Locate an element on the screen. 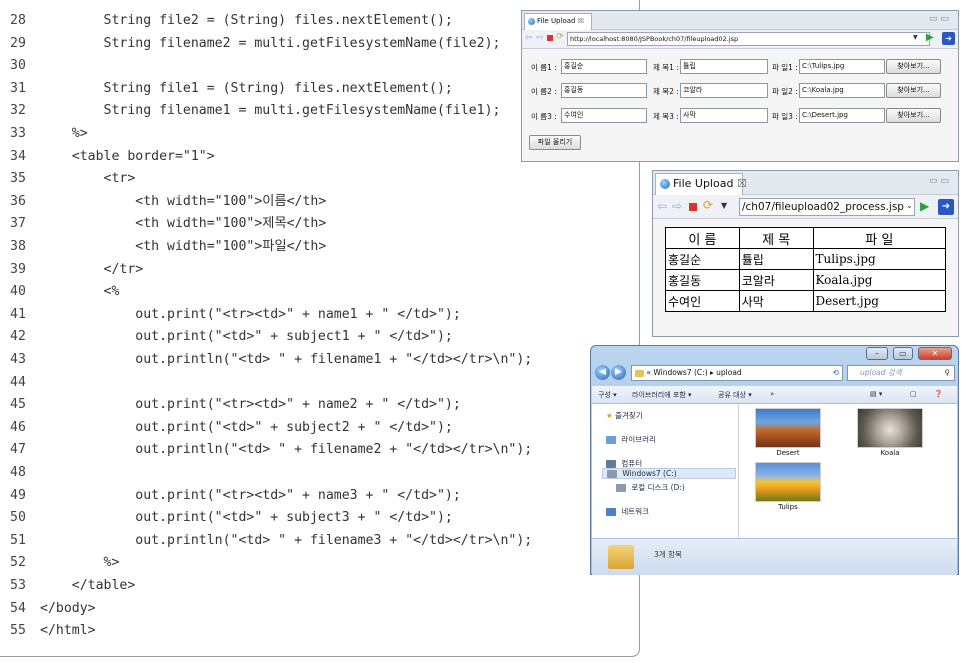 This screenshot has height=664, width=967. tulips-thumbnail is located at coordinates (788, 482).